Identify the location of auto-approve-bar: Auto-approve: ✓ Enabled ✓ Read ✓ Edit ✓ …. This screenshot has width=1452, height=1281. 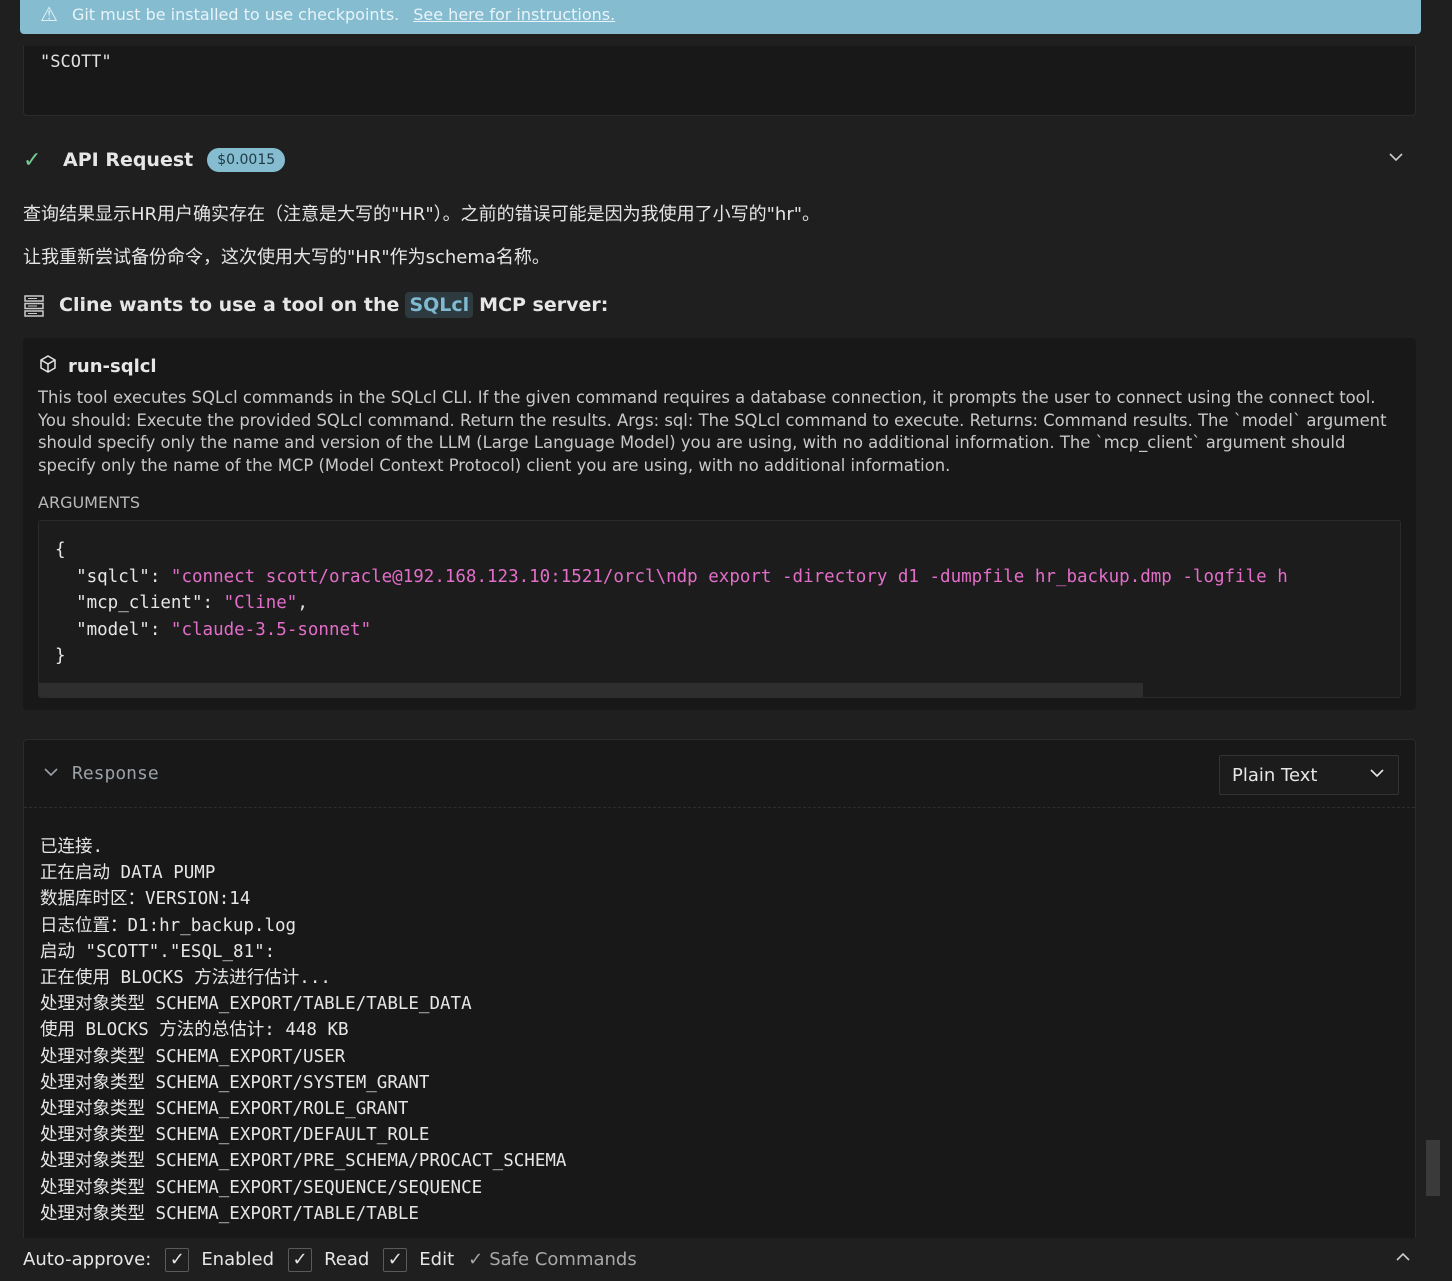
(726, 1259).